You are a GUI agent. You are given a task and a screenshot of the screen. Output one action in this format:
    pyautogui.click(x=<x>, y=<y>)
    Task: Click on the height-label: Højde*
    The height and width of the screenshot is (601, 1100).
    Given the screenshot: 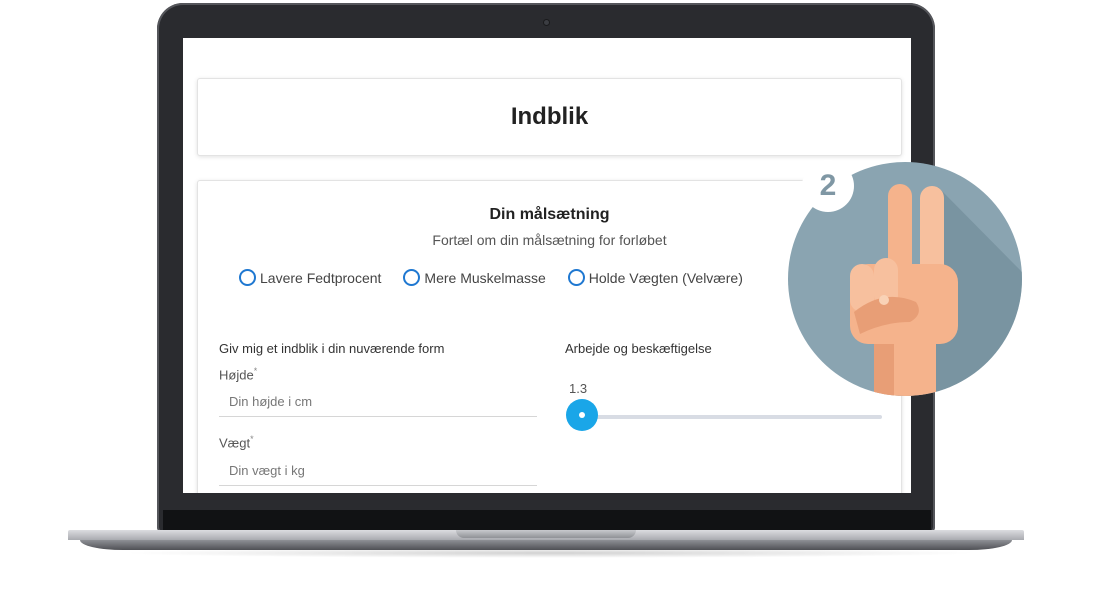 What is the action you would take?
    pyautogui.click(x=238, y=374)
    